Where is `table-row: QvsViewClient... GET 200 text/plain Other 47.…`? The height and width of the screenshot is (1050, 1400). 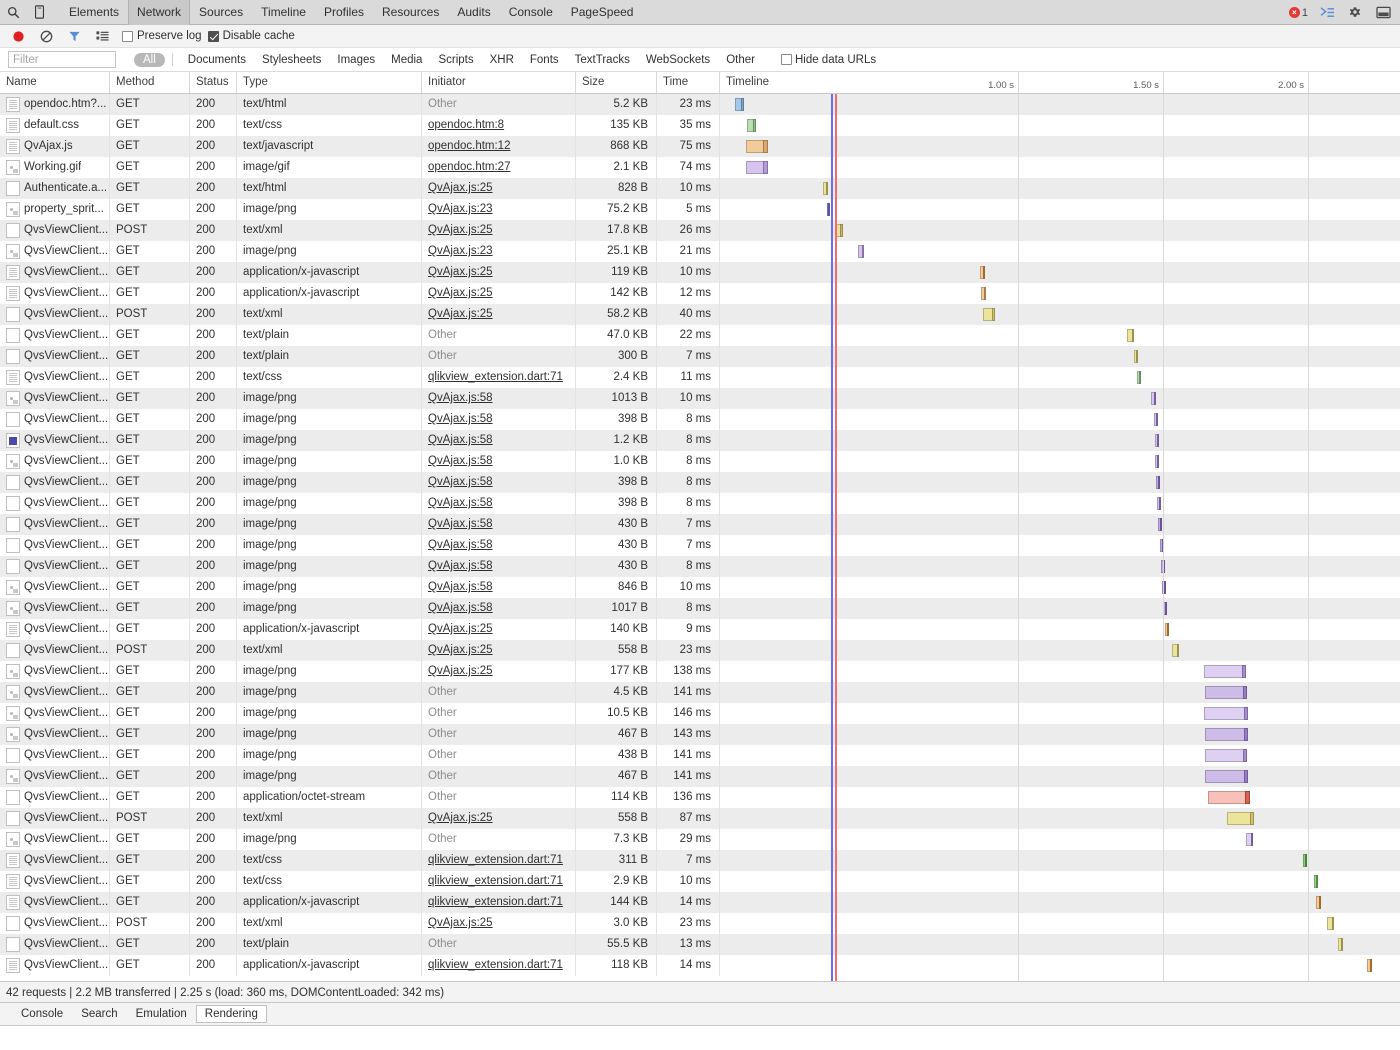 table-row: QvsViewClient... GET 200 text/plain Other 47.… is located at coordinates (700, 335).